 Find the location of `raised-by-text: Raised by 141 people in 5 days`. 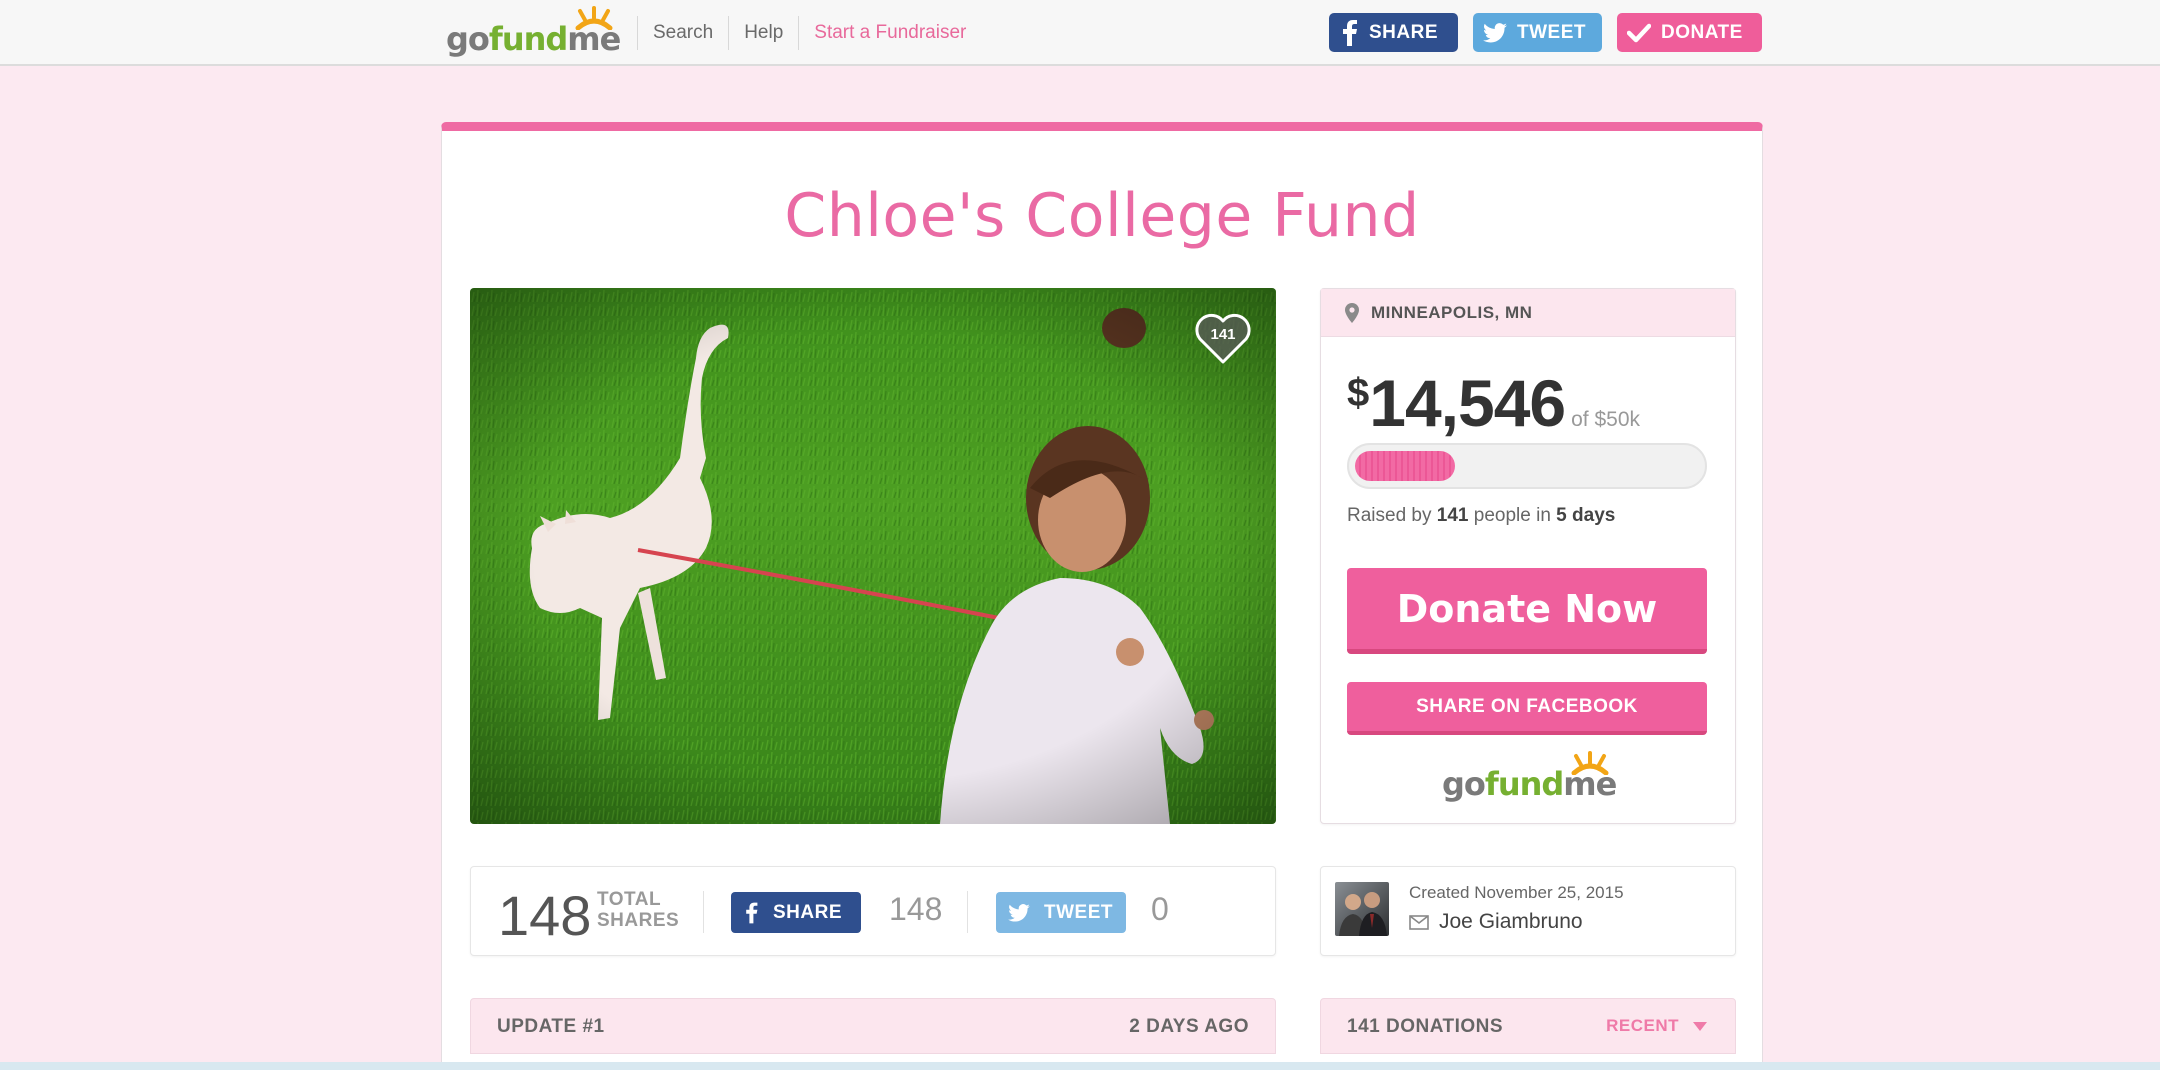

raised-by-text: Raised by 141 people in 5 days is located at coordinates (1481, 515).